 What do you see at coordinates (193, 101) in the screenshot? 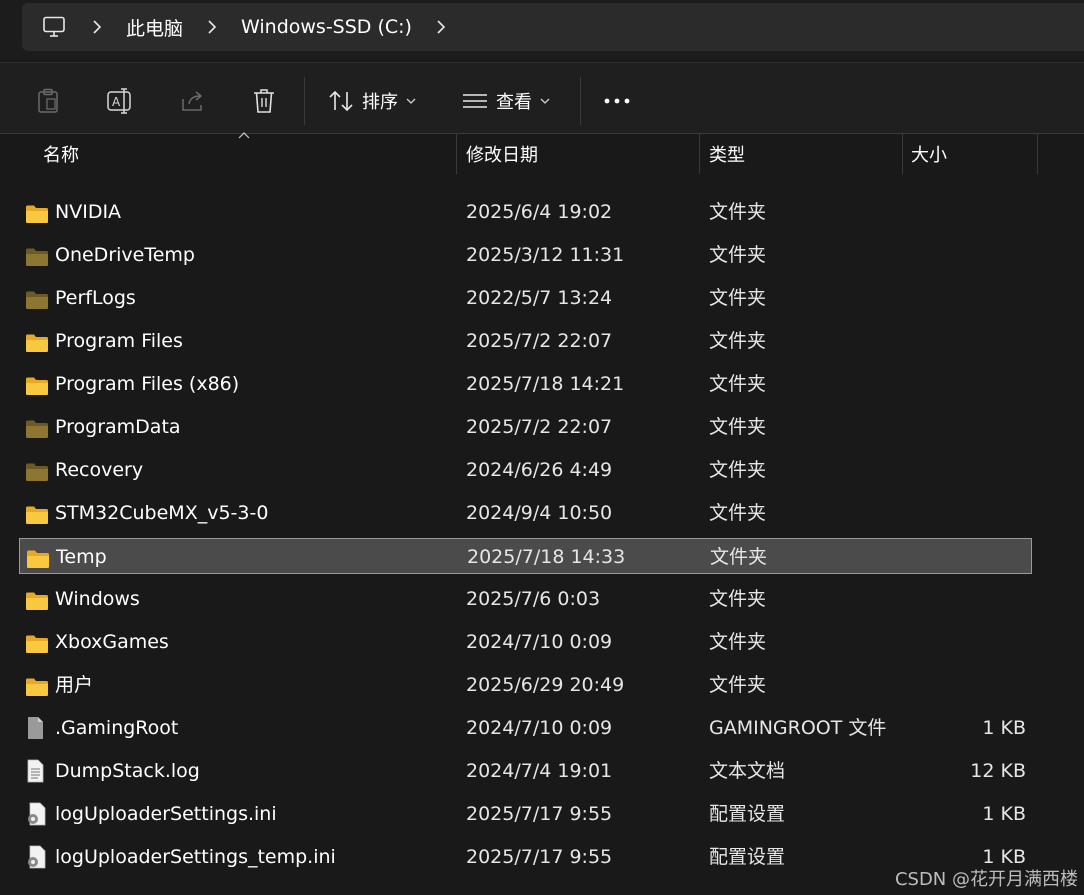
I see `share-button` at bounding box center [193, 101].